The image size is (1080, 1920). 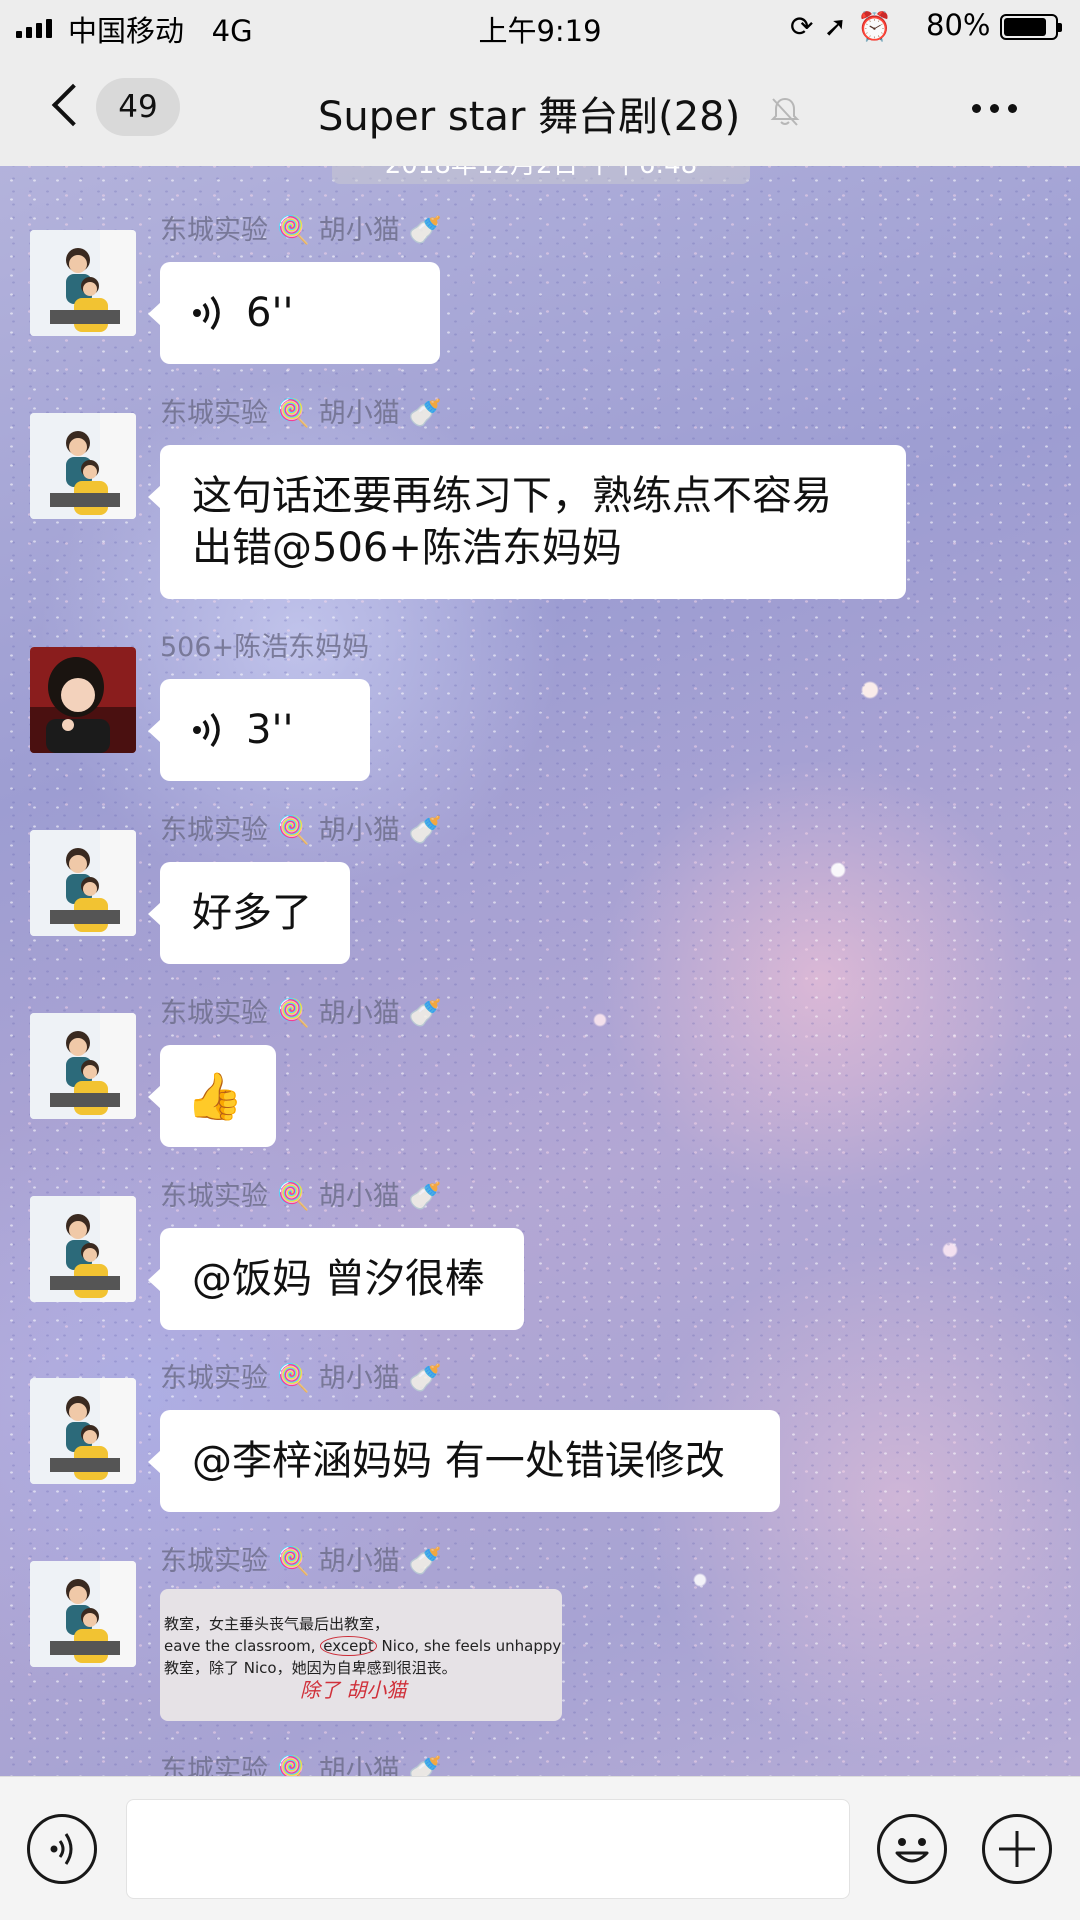 What do you see at coordinates (529, 117) in the screenshot?
I see `chat-title: Super star 舞台剧(28)` at bounding box center [529, 117].